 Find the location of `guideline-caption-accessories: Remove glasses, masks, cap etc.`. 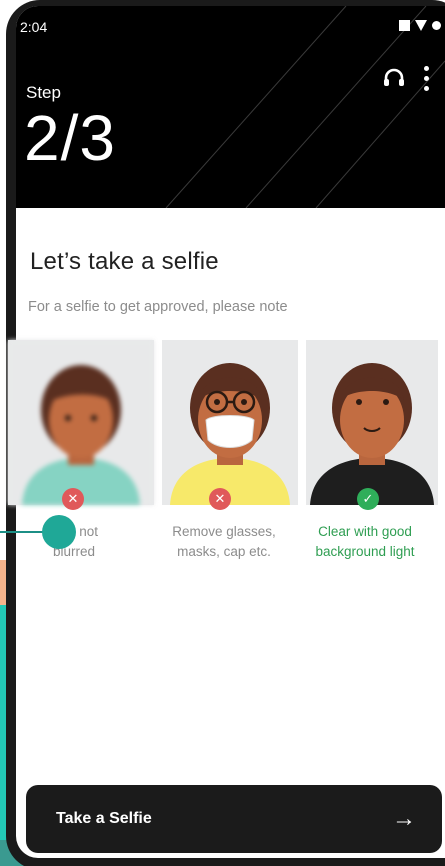

guideline-caption-accessories: Remove glasses, masks, cap etc. is located at coordinates (224, 542).